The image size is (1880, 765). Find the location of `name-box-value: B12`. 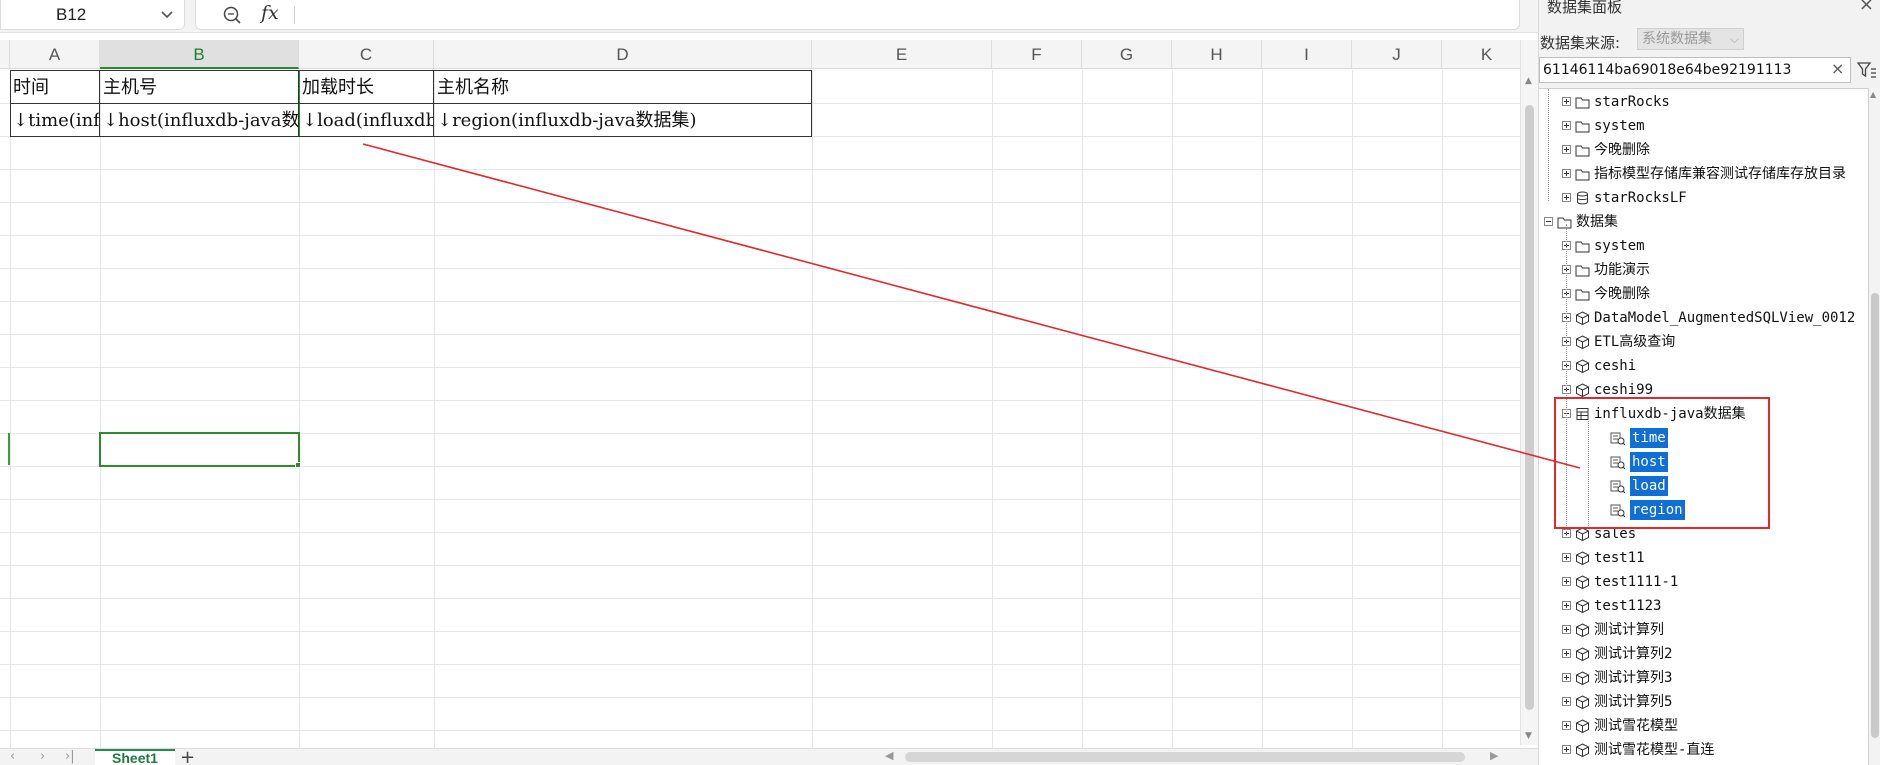

name-box-value: B12 is located at coordinates (71, 14).